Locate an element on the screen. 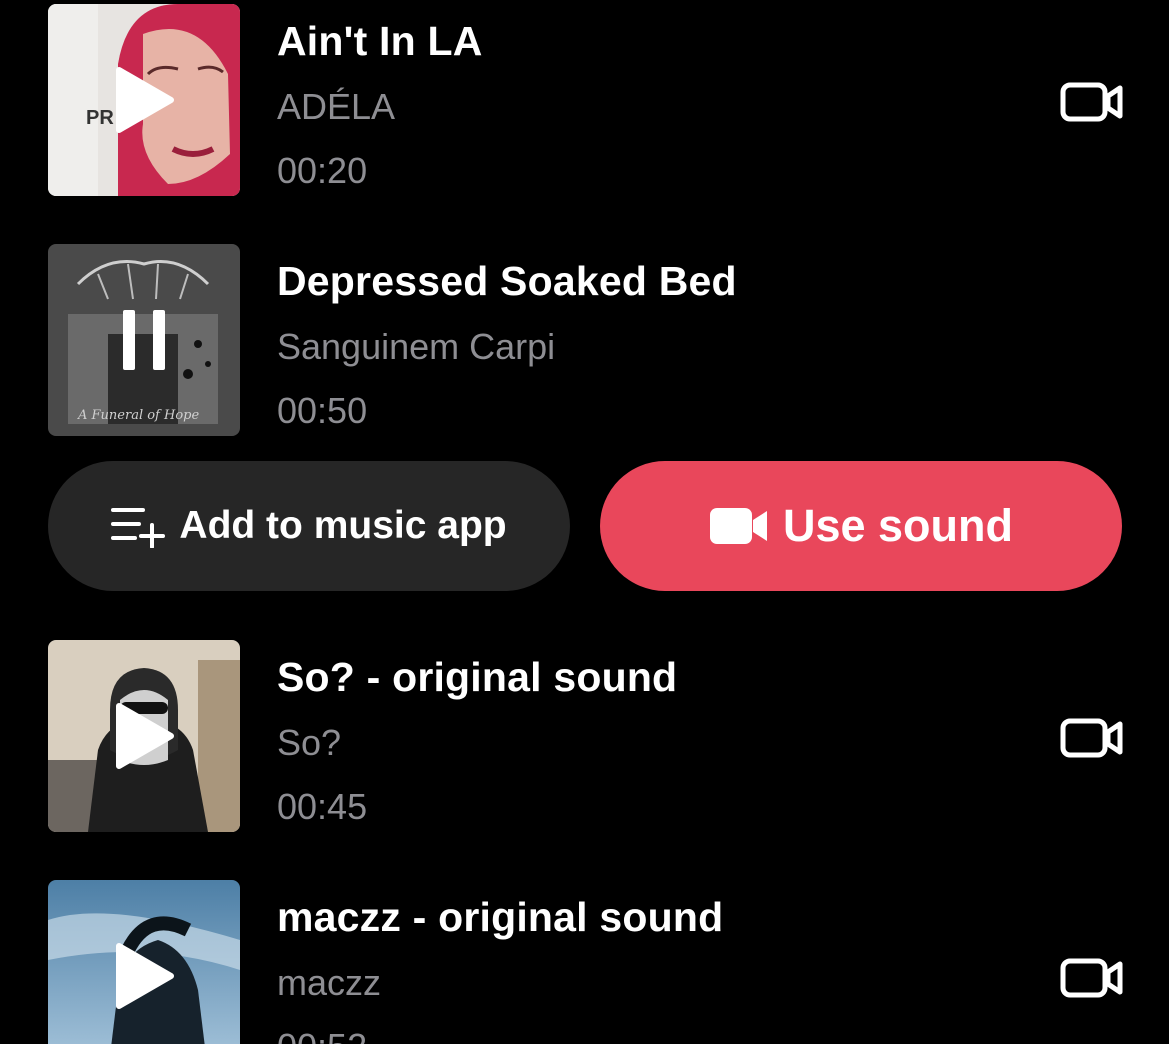 The height and width of the screenshot is (1044, 1169). track-duration: 00:50 is located at coordinates (322, 410).